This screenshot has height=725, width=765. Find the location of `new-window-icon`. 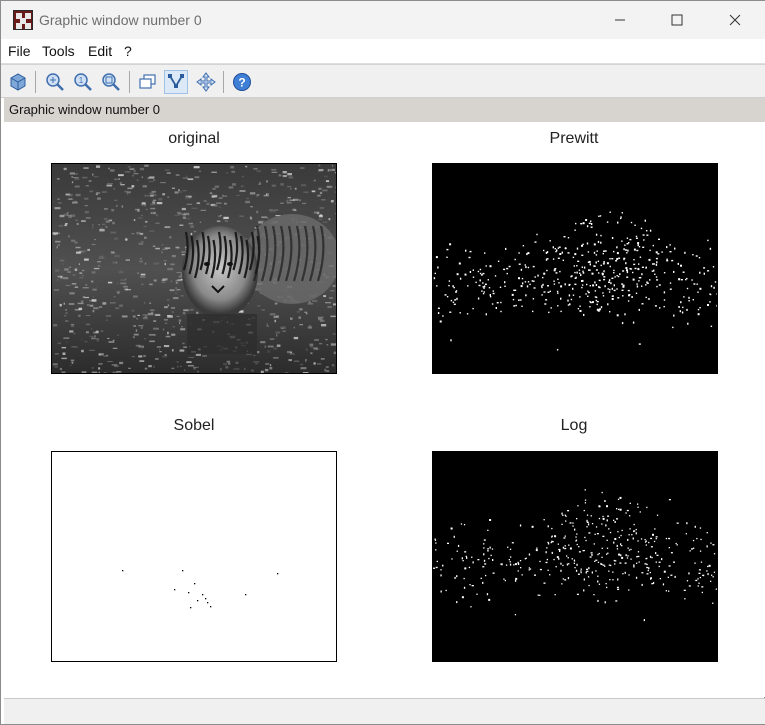

new-window-icon is located at coordinates (147, 81).